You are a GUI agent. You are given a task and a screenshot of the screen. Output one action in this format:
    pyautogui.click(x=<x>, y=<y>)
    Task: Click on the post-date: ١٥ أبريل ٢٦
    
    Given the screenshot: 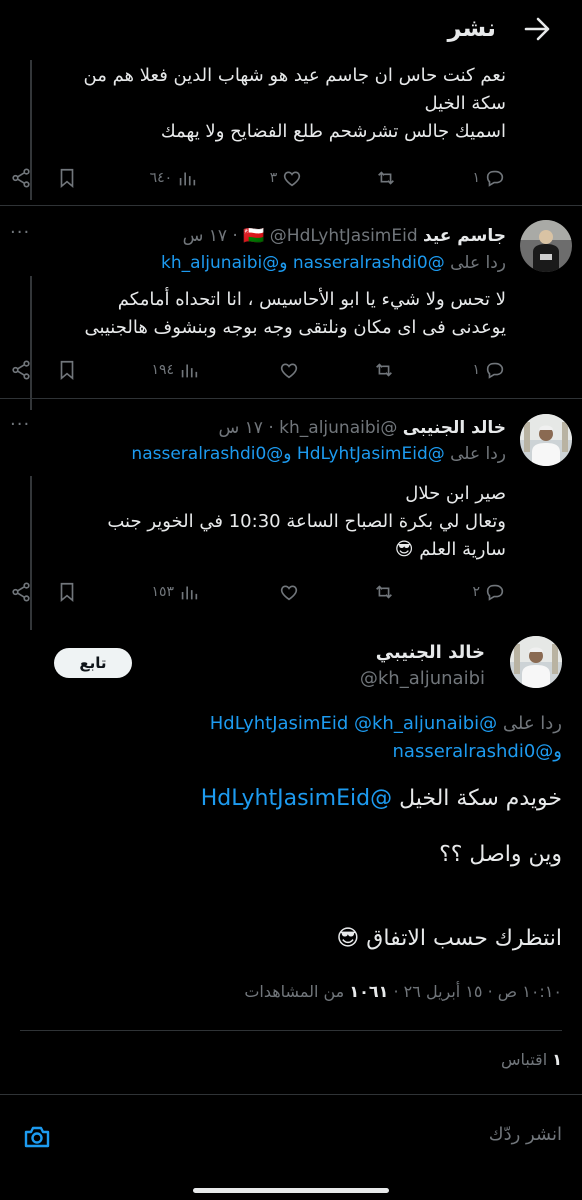 What is the action you would take?
    pyautogui.click(x=443, y=991)
    